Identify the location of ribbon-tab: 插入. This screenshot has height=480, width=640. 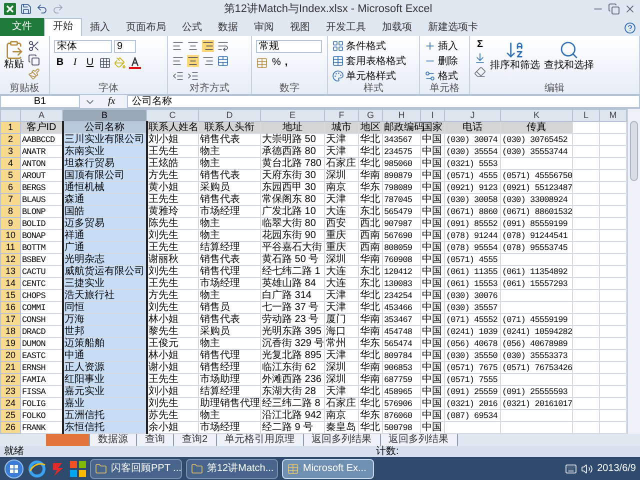
(100, 28).